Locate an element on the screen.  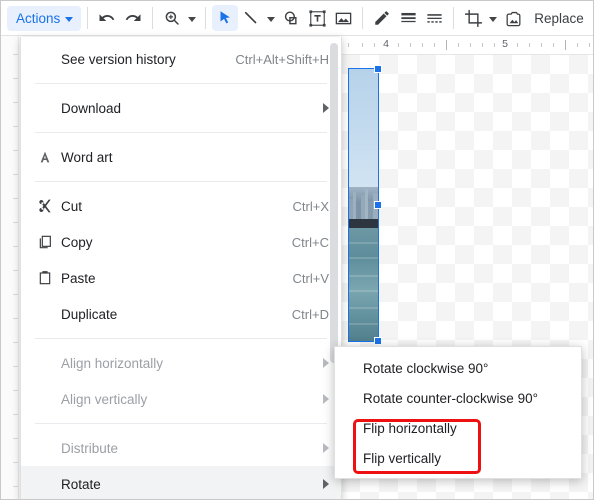
menu-item-label: Copy is located at coordinates (77, 242).